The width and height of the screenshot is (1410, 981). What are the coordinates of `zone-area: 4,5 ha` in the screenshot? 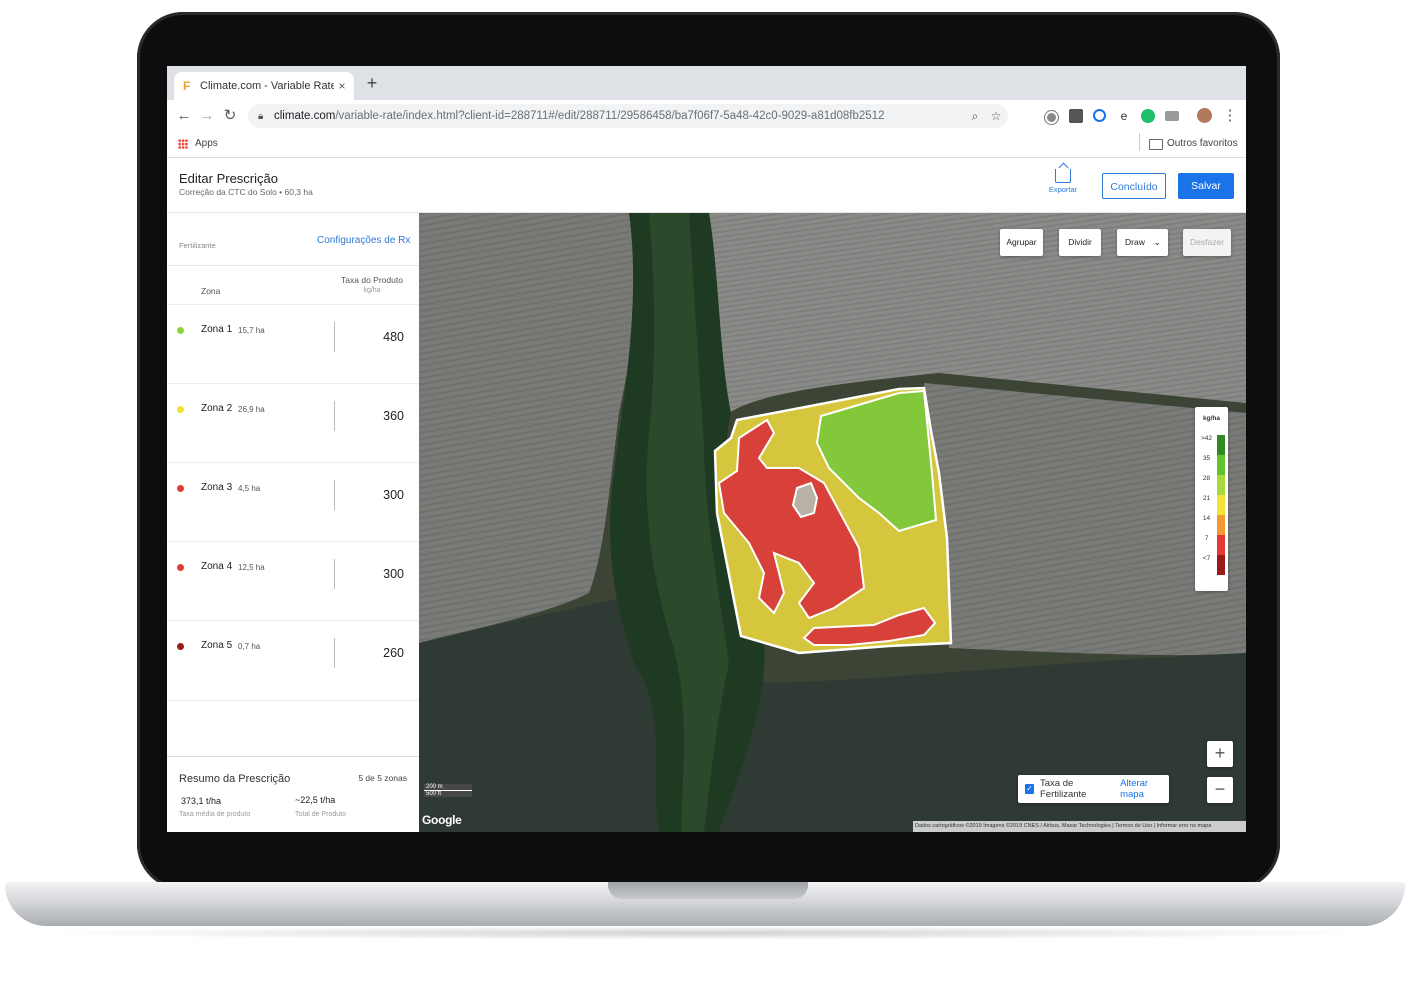 It's located at (249, 488).